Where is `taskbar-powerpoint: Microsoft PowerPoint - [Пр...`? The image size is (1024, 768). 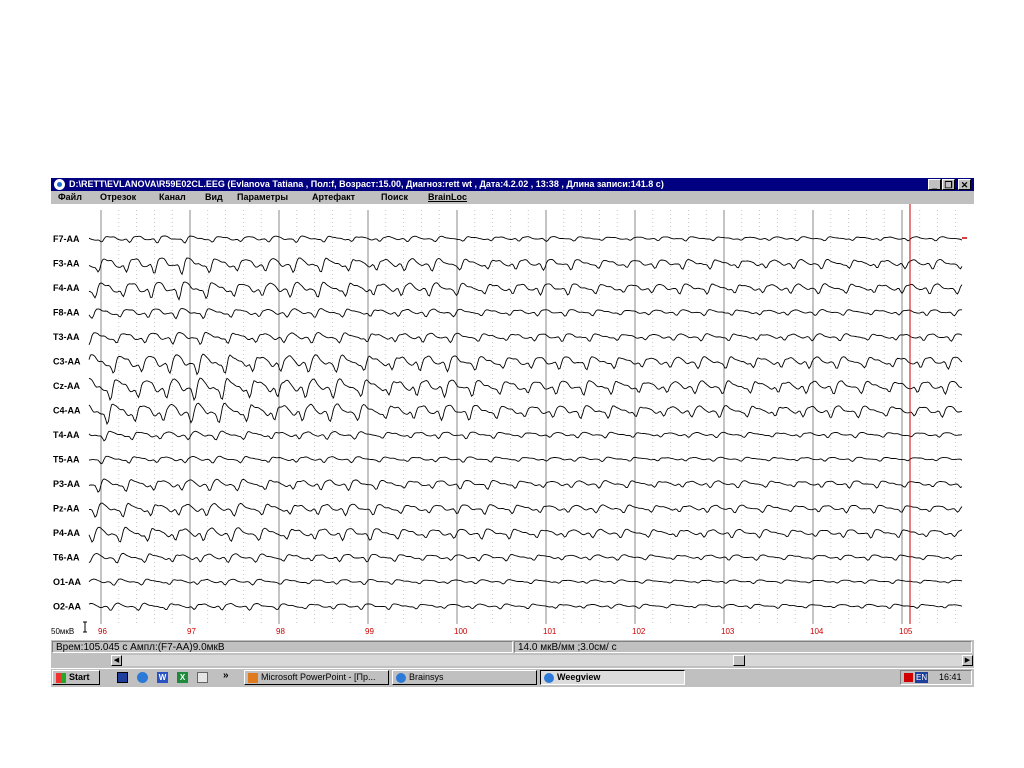
taskbar-powerpoint: Microsoft PowerPoint - [Пр... is located at coordinates (316, 677).